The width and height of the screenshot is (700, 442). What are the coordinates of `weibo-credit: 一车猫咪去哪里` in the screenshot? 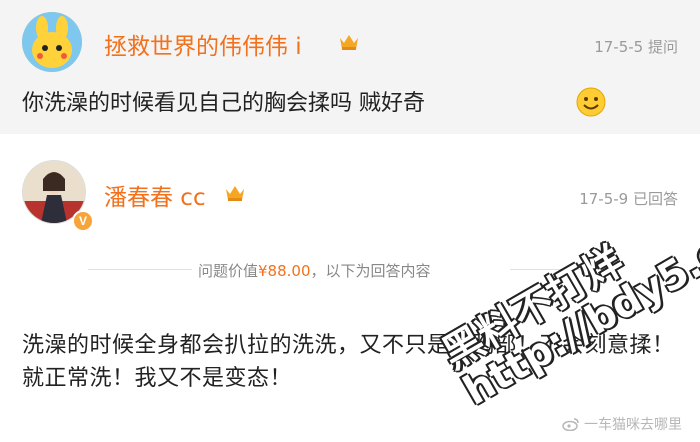 It's located at (622, 424).